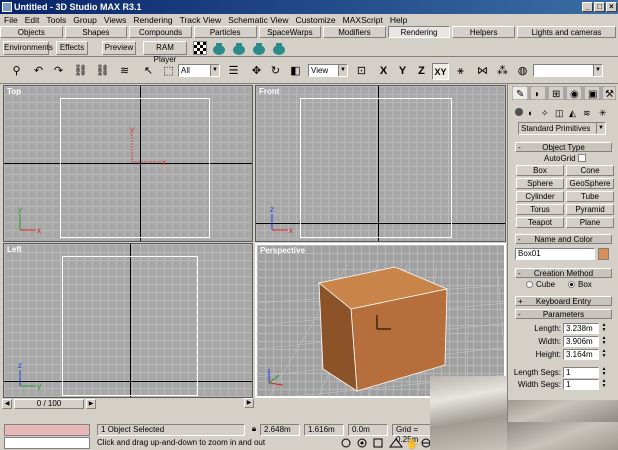 The image size is (618, 450). Describe the element at coordinates (165, 52) in the screenshot. I see `ram-player-button: RAM Player` at that location.